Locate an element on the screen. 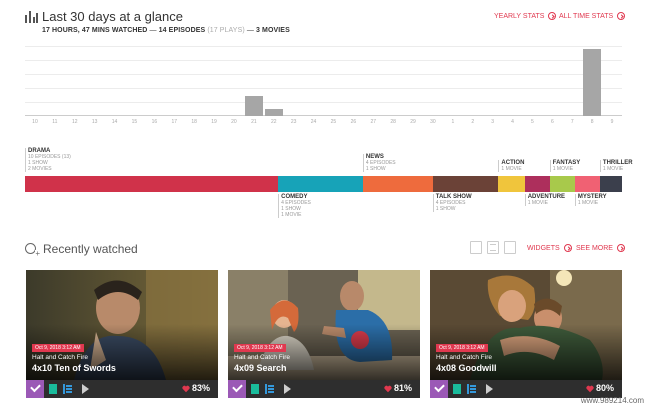  genre-label: ACTION 1 MOVIE is located at coordinates (511, 166).